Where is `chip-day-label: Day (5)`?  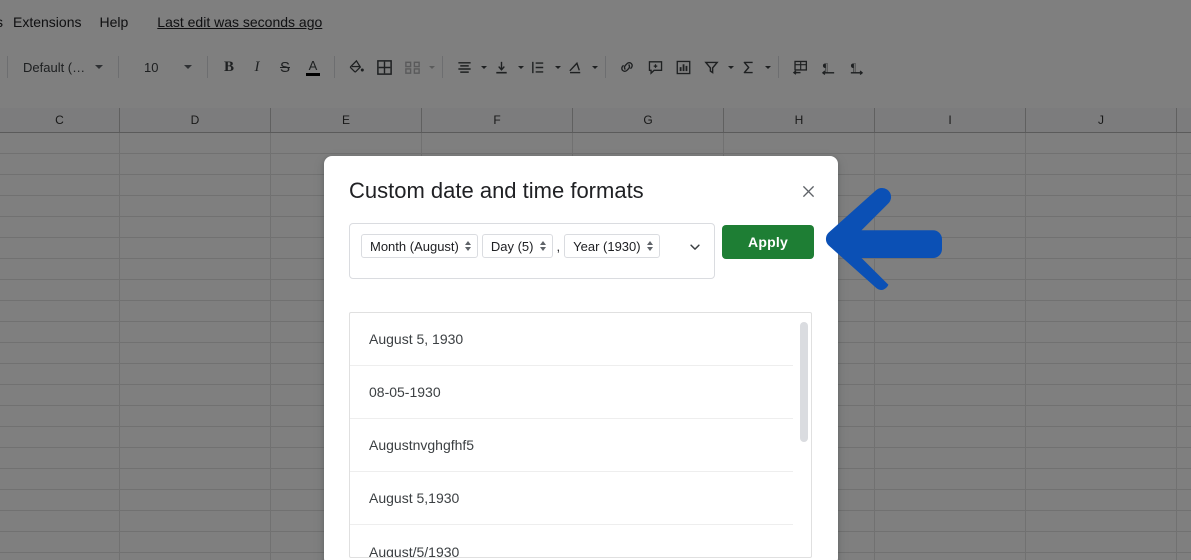
chip-day-label: Day (5) is located at coordinates (512, 246).